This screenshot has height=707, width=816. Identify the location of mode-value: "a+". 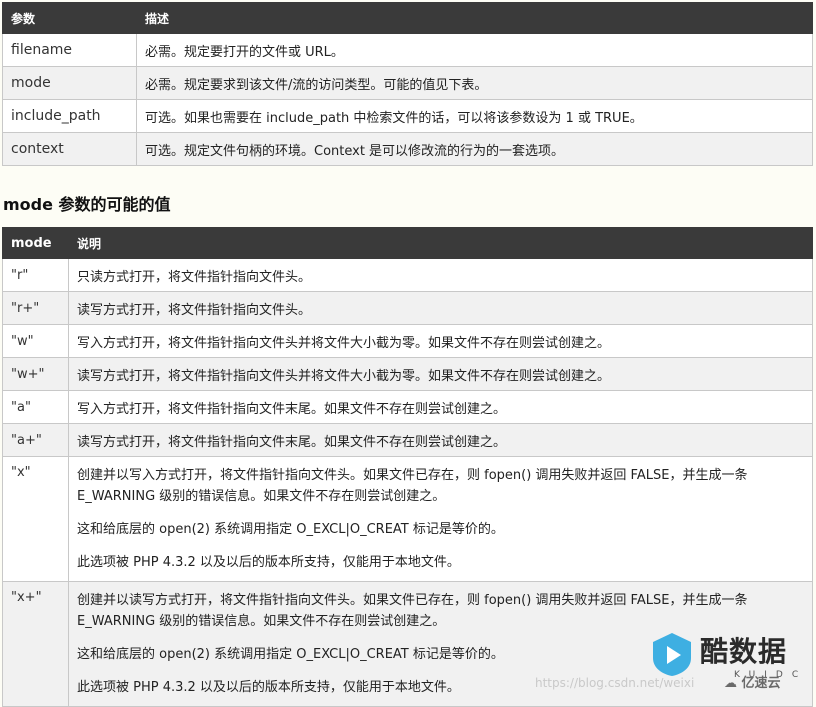
(35, 440).